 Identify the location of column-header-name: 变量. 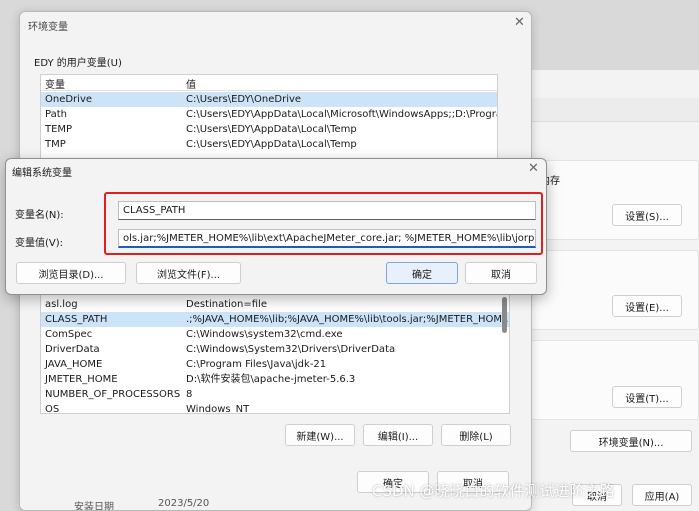
(55, 83).